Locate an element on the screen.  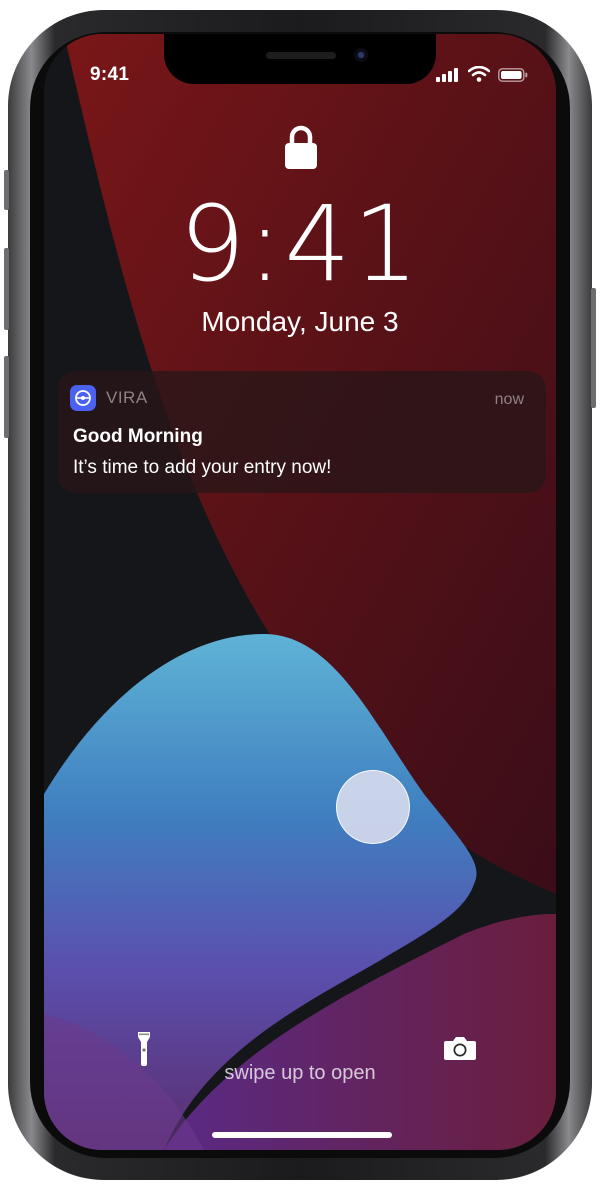
lock-time: 9:41 is located at coordinates (300, 244).